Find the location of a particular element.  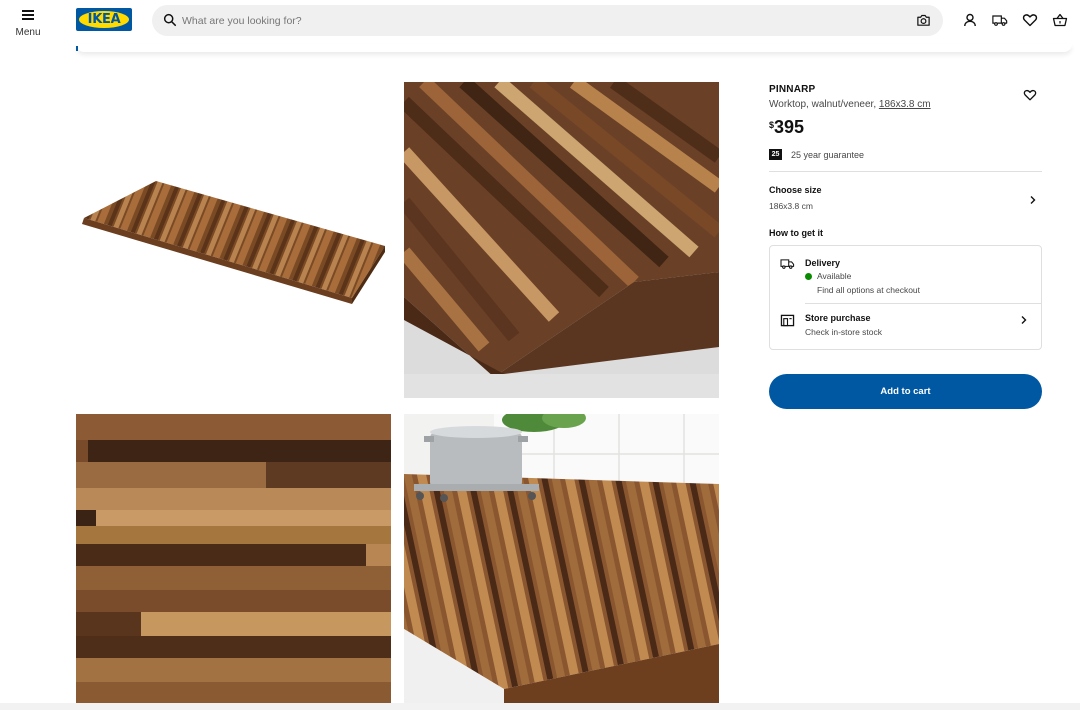

divider is located at coordinates (905, 171).